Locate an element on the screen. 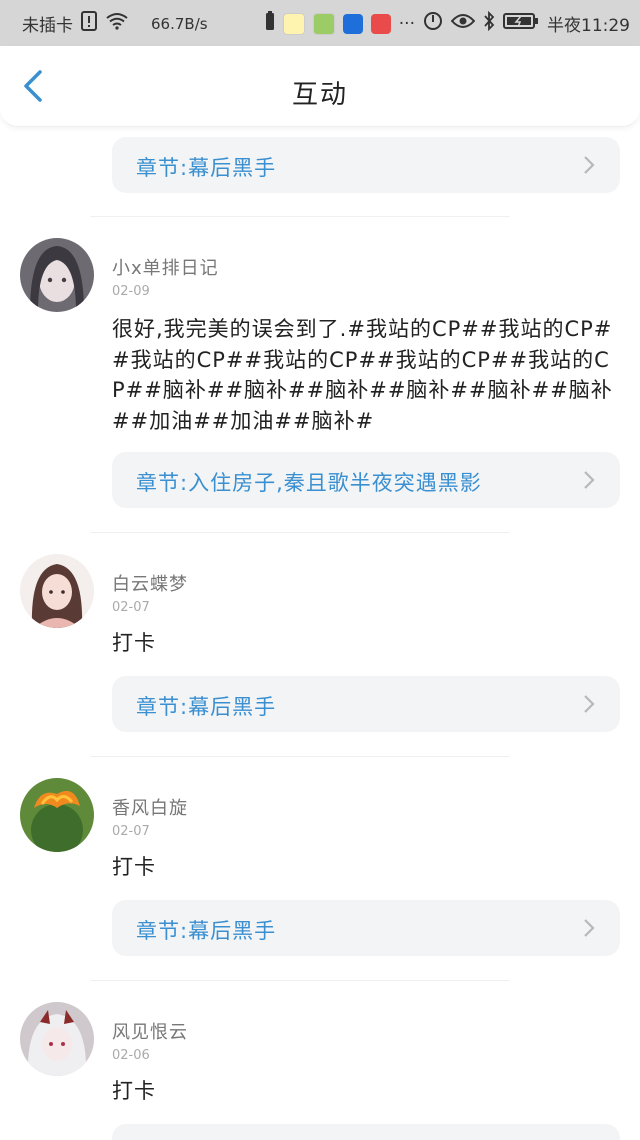 The height and width of the screenshot is (1140, 640). no-sim-icon is located at coordinates (89, 23).